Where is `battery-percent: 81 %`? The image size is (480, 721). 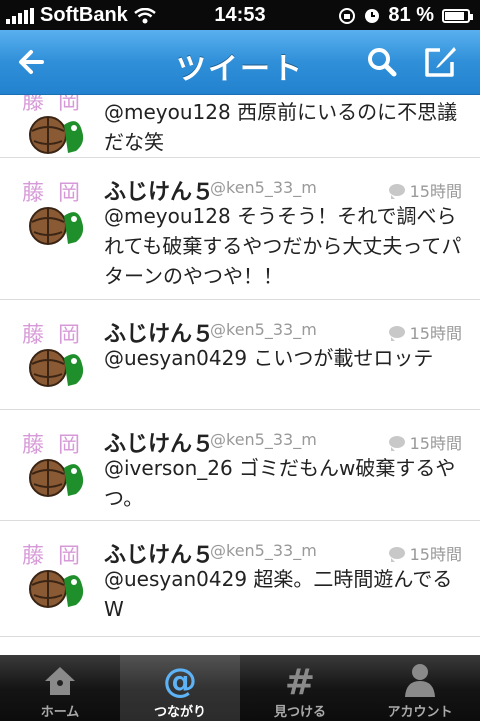 battery-percent: 81 % is located at coordinates (411, 15).